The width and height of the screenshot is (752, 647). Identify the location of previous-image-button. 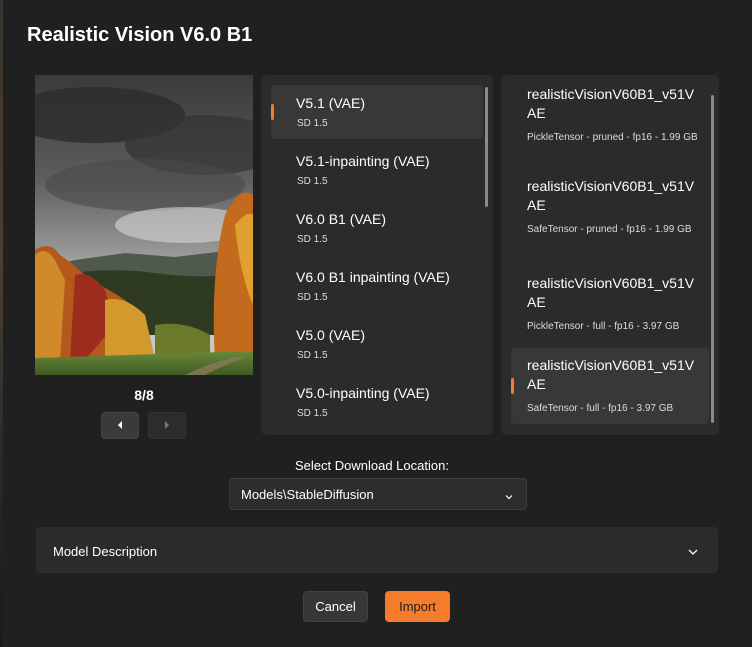
(120, 425).